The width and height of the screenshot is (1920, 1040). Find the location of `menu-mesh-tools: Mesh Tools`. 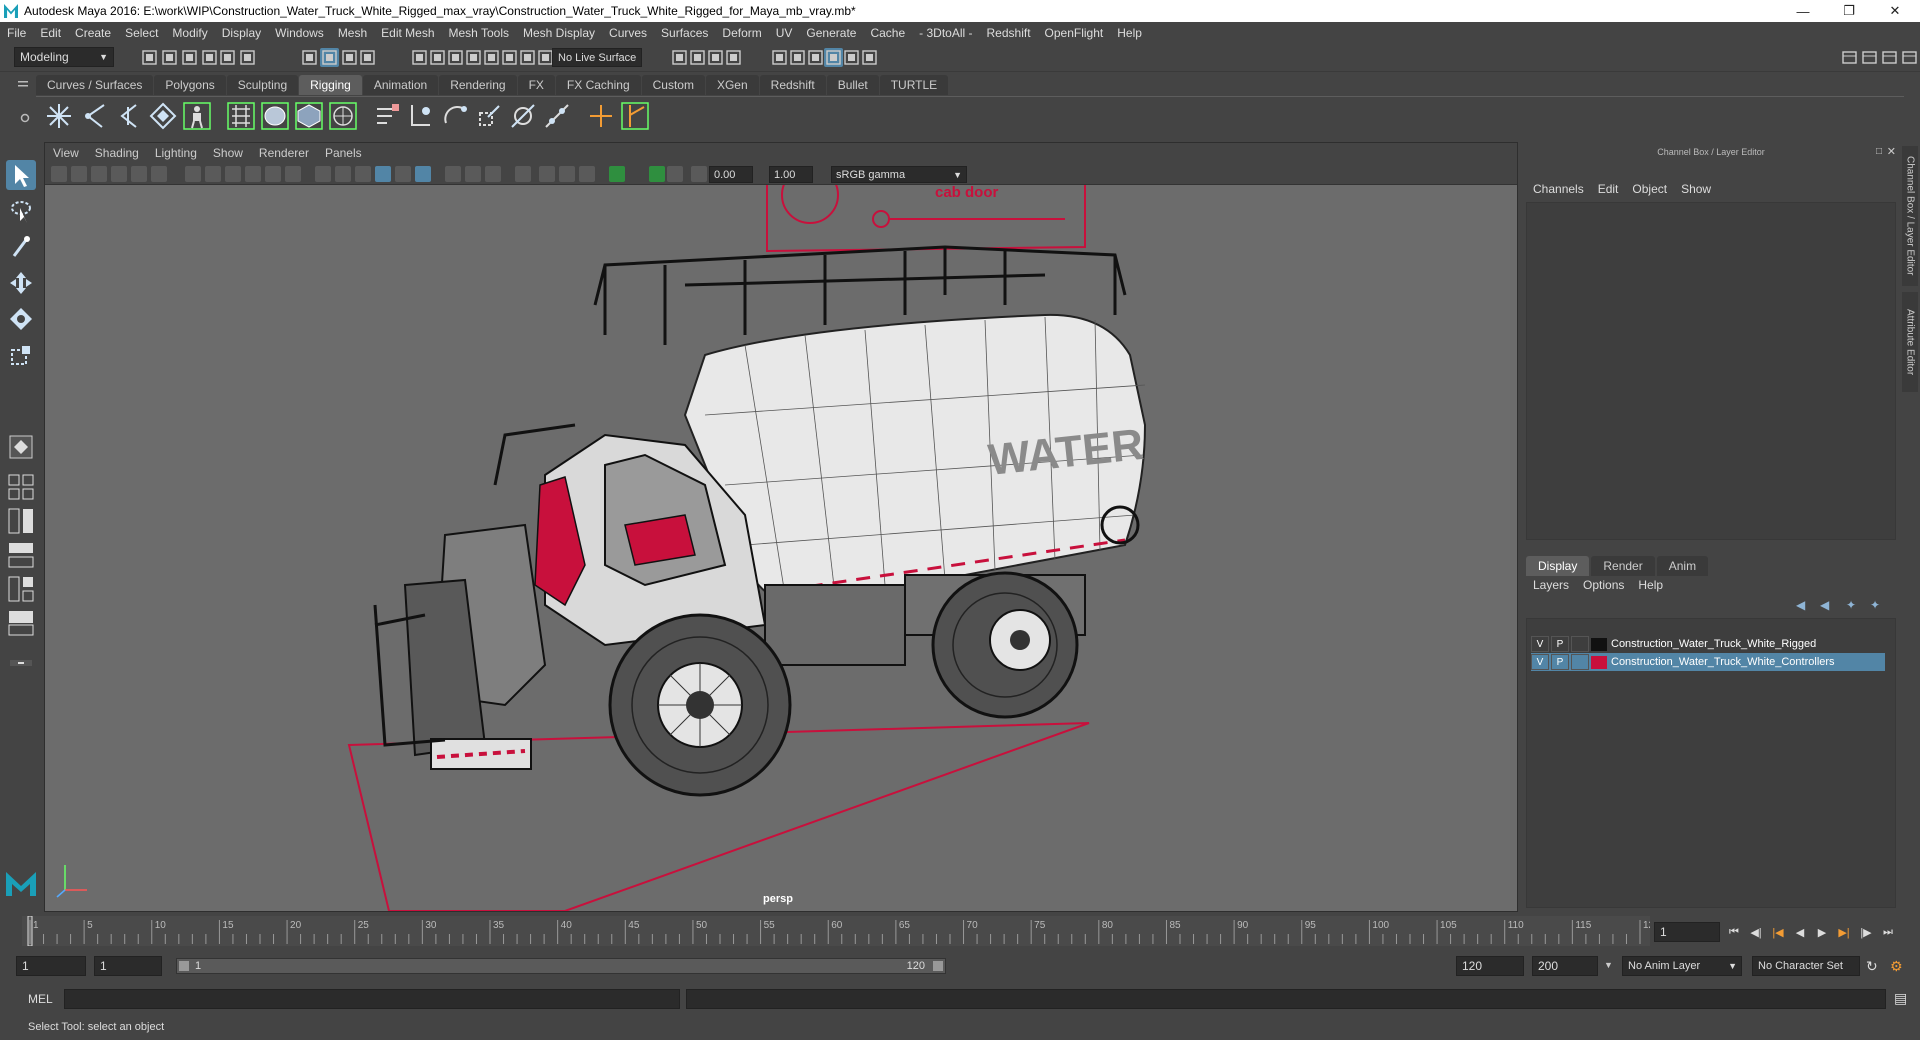

menu-mesh-tools: Mesh Tools is located at coordinates (479, 33).